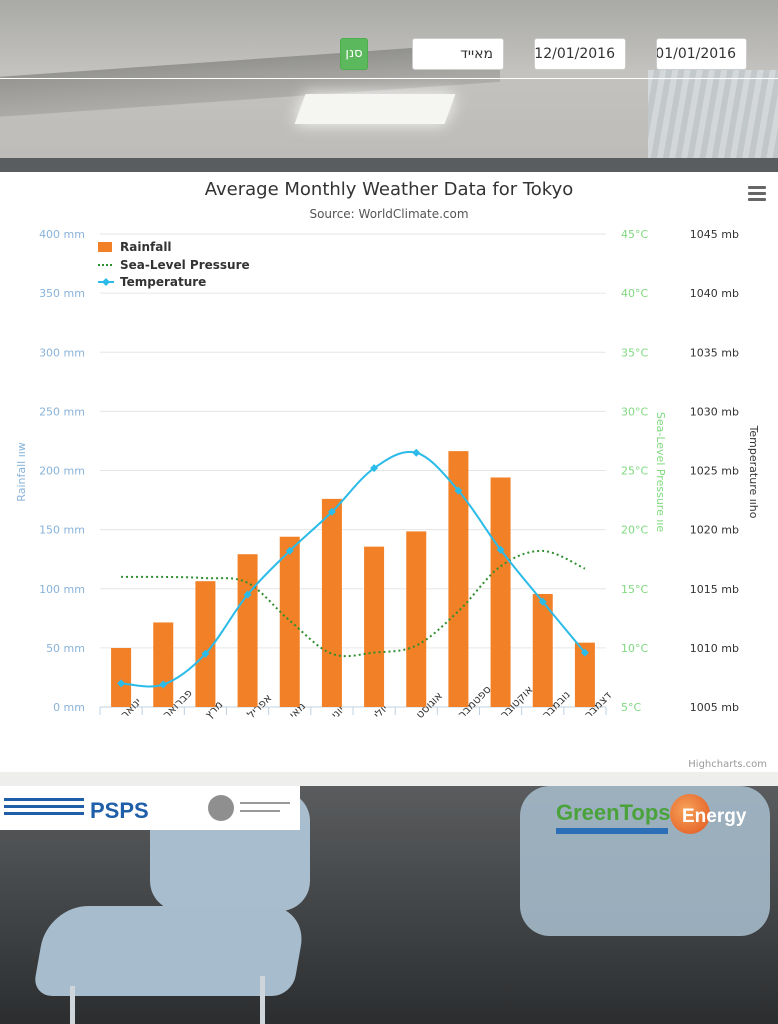 The image size is (778, 1024). Describe the element at coordinates (631, 707) in the screenshot. I see `temperature-tick-label: 5°C` at that location.